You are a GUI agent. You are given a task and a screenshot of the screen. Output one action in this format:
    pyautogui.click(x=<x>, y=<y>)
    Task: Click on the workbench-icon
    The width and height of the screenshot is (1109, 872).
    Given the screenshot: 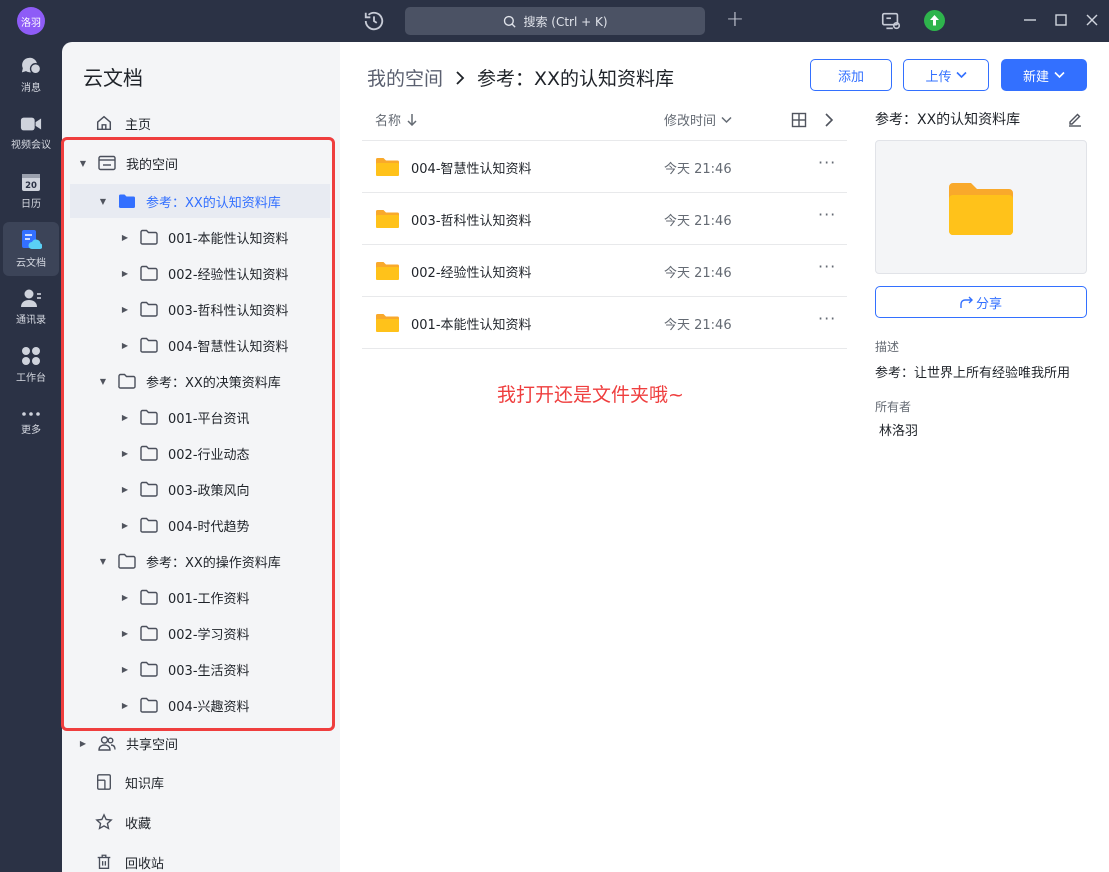 What is the action you would take?
    pyautogui.click(x=31, y=356)
    